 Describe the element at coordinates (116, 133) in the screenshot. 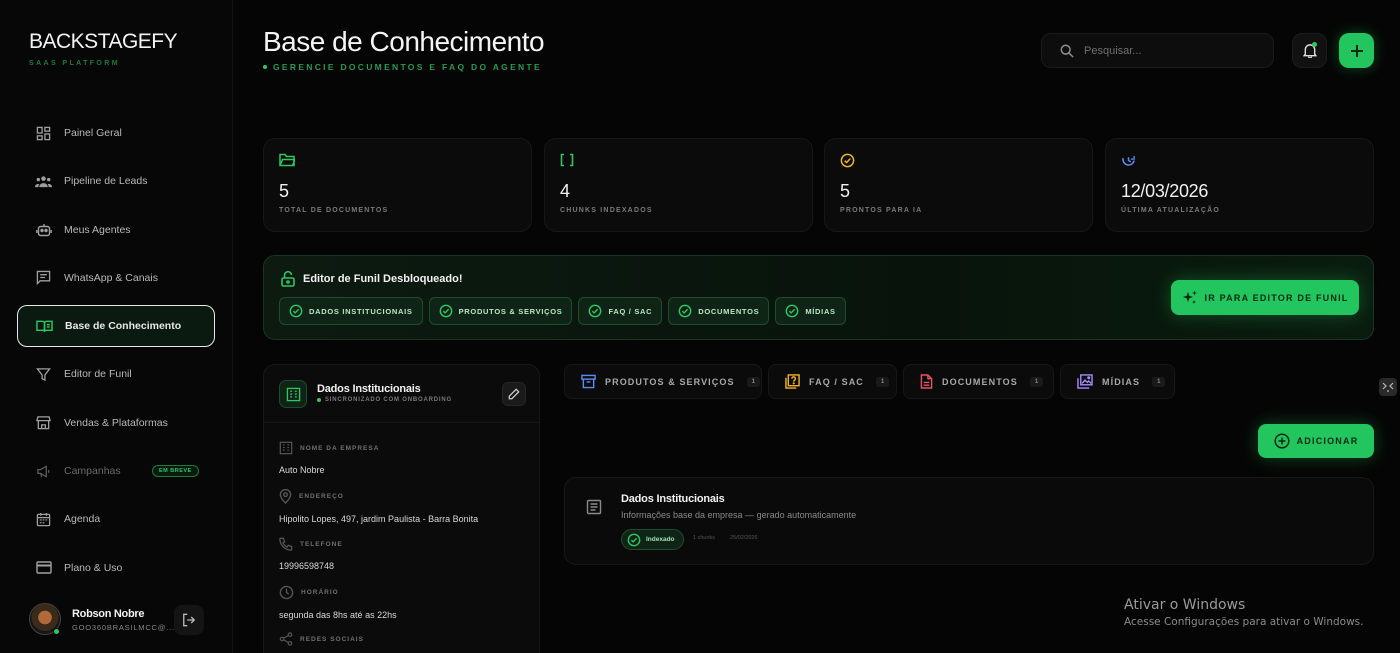

I see `sidebar-item-painel-geral: Painel Geral` at that location.